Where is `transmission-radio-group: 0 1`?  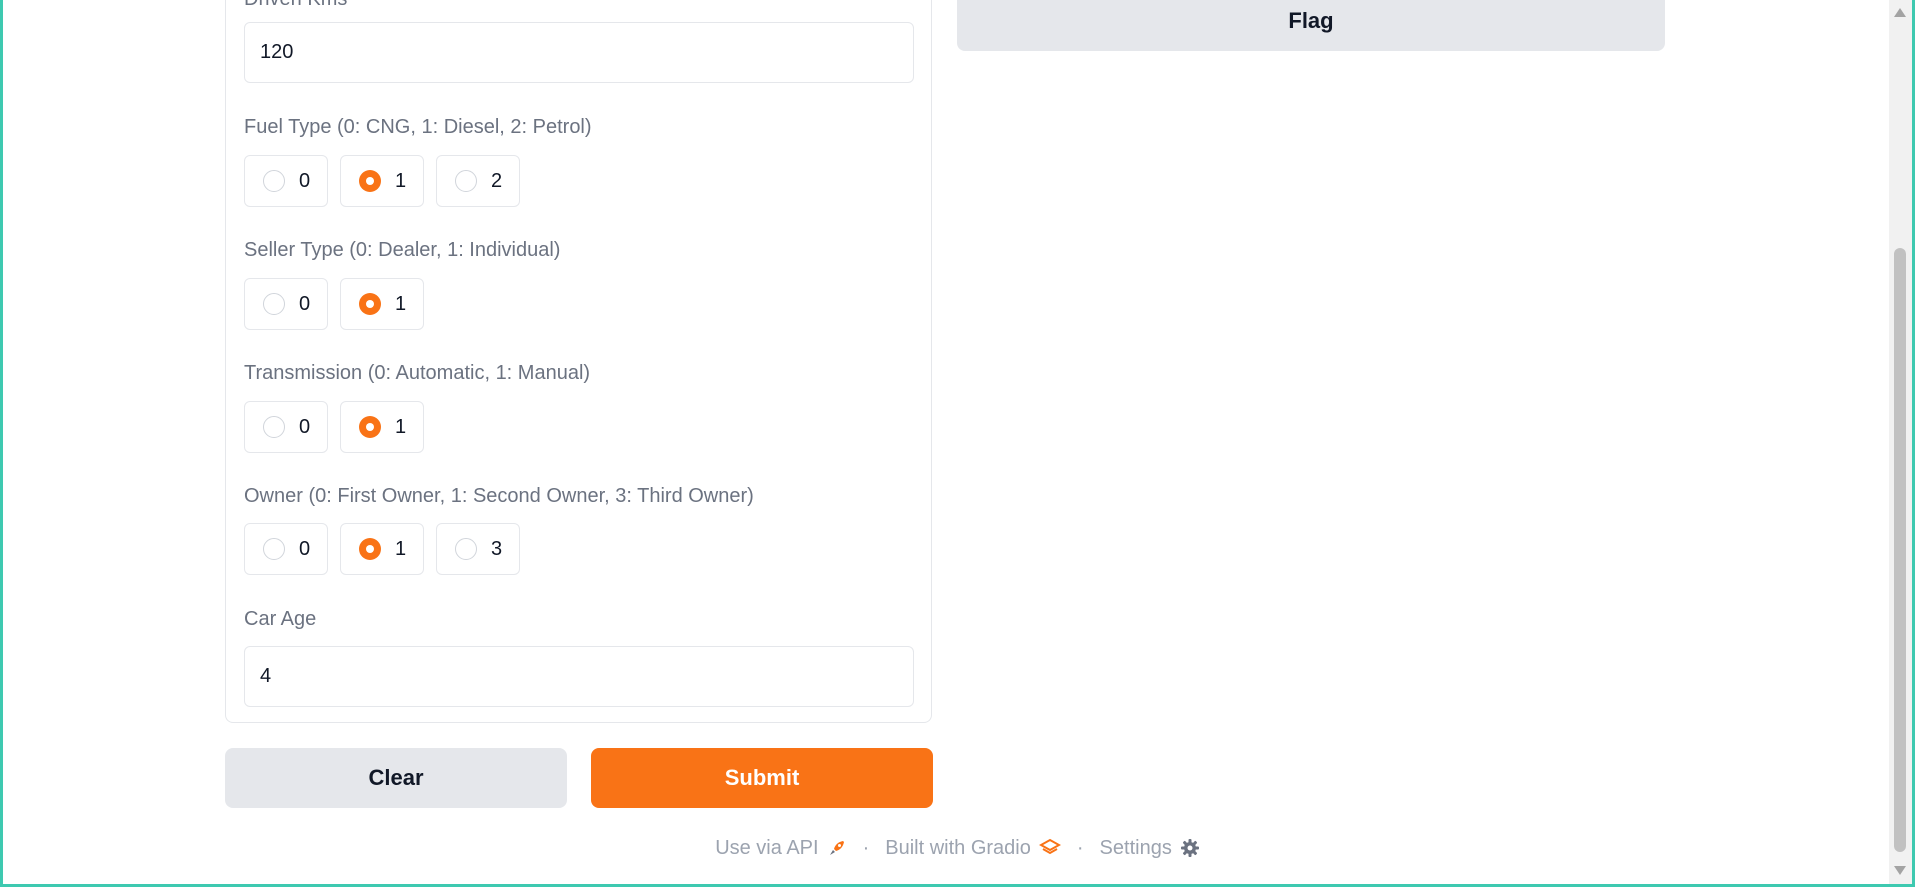
transmission-radio-group: 0 1 is located at coordinates (334, 427).